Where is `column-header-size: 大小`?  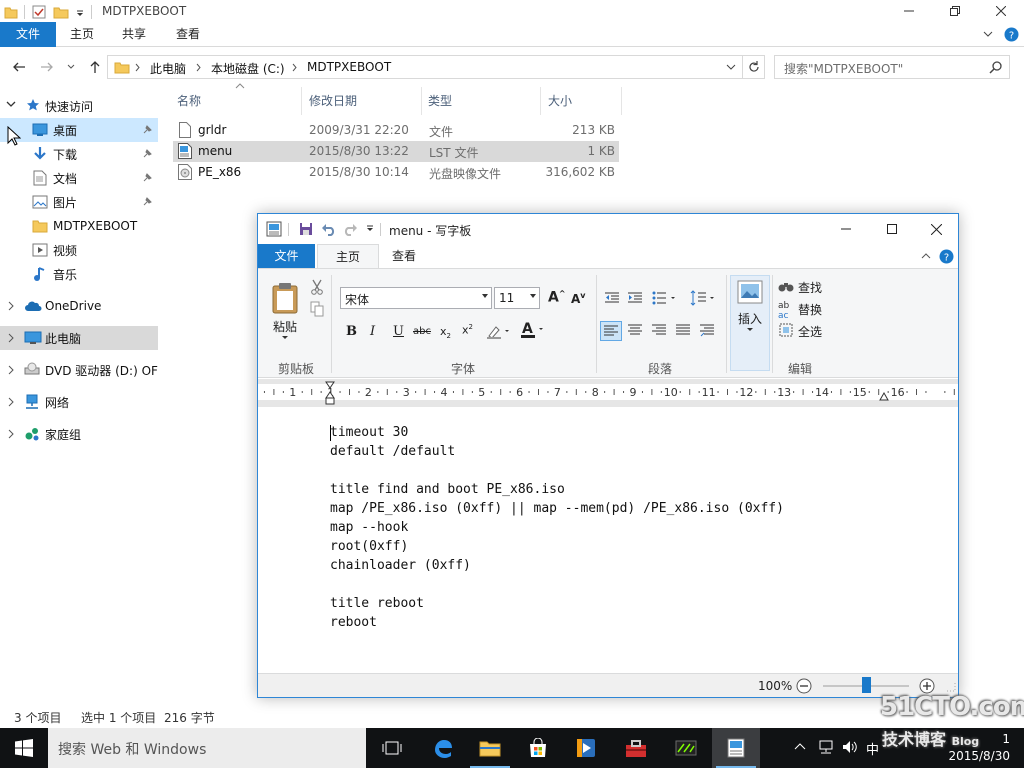
column-header-size: 大小 is located at coordinates (581, 101).